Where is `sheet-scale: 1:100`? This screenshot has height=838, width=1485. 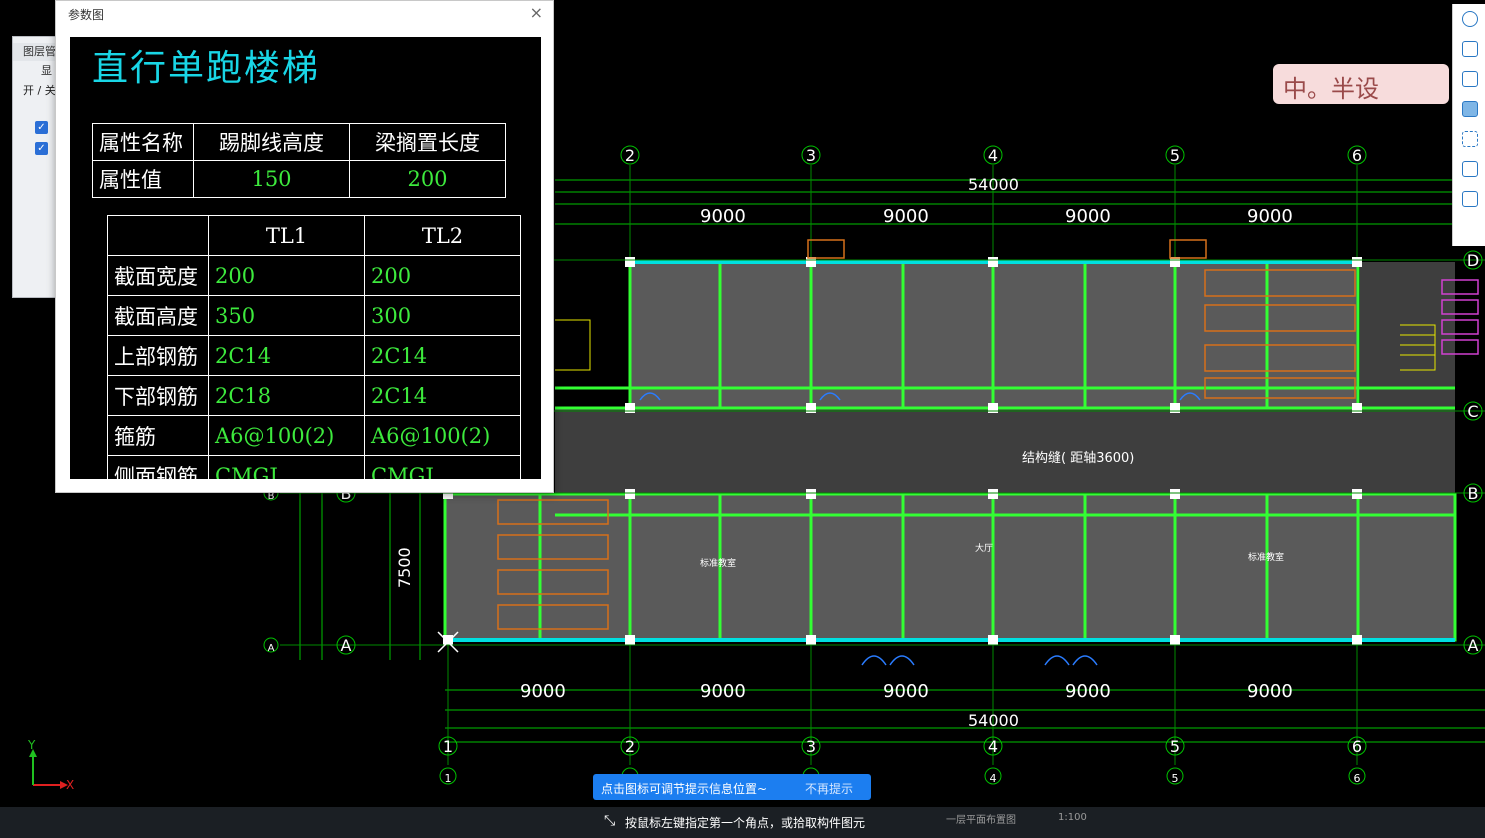
sheet-scale: 1:100 is located at coordinates (1072, 817).